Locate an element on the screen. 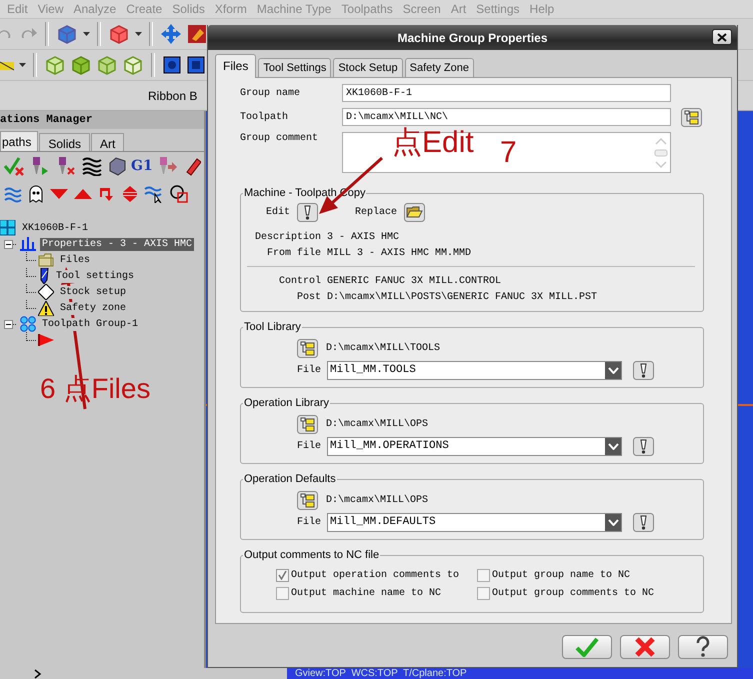 This screenshot has height=679, width=753. dialog-tab: Tool Settings is located at coordinates (295, 67).